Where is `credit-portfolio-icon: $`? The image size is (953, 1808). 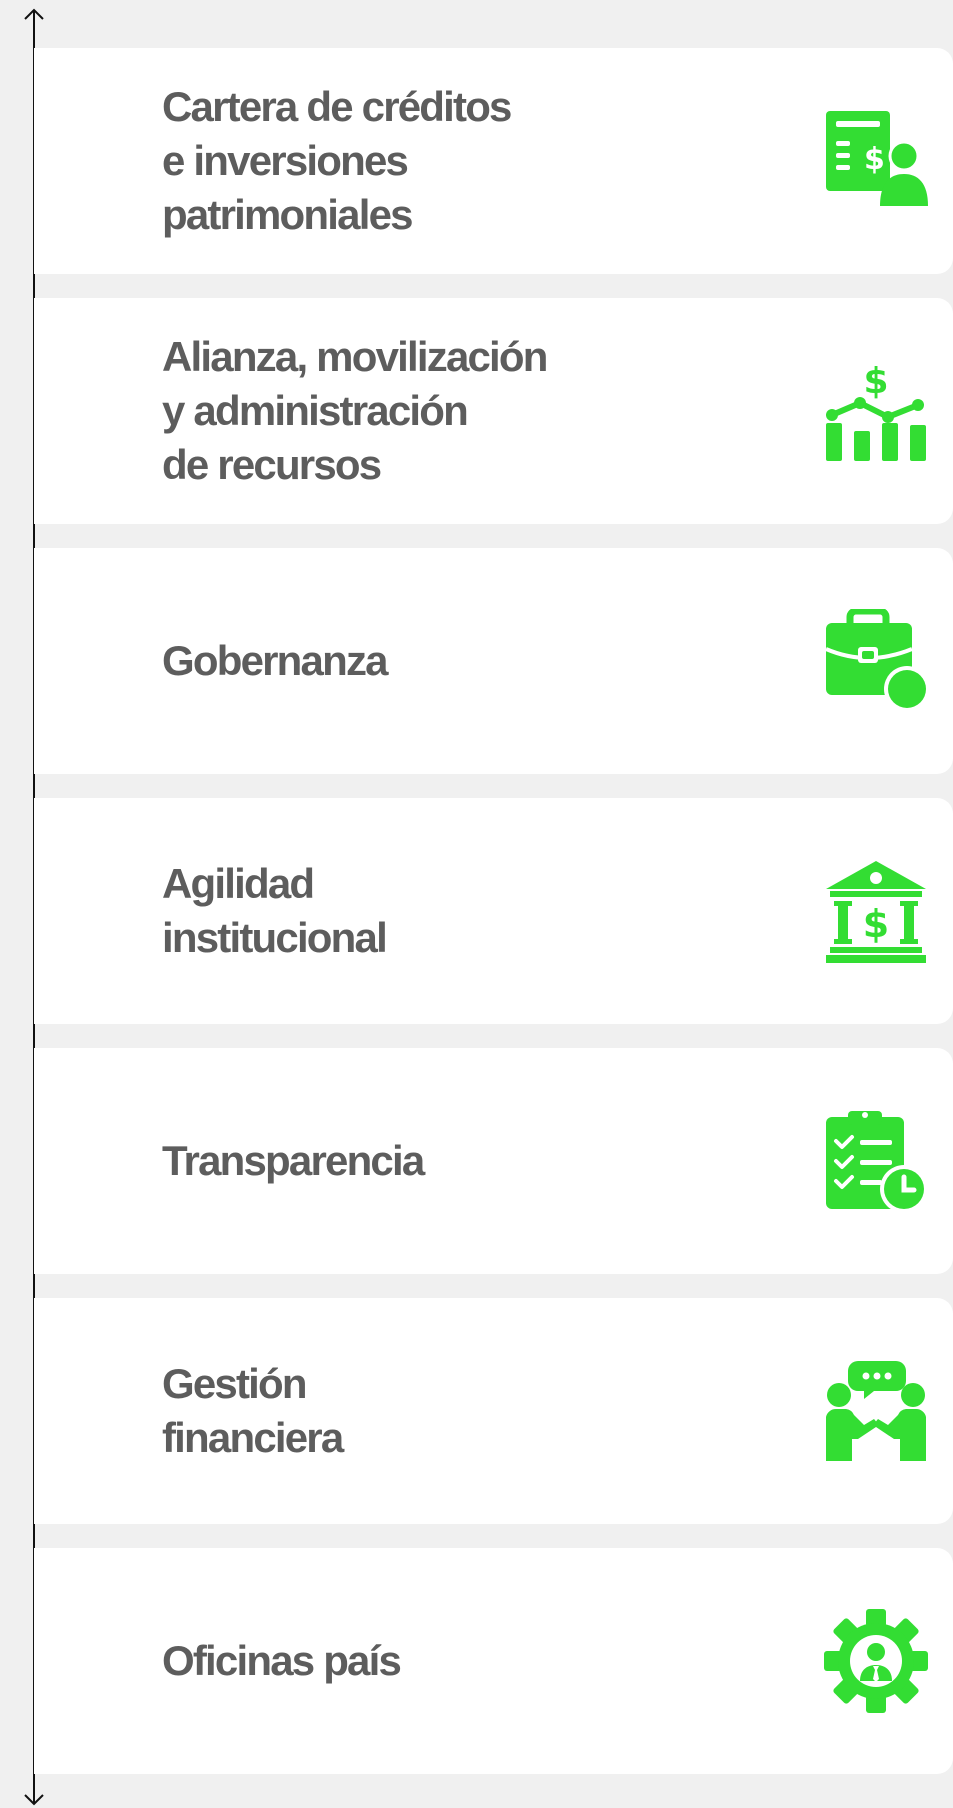 credit-portfolio-icon: $ is located at coordinates (876, 161).